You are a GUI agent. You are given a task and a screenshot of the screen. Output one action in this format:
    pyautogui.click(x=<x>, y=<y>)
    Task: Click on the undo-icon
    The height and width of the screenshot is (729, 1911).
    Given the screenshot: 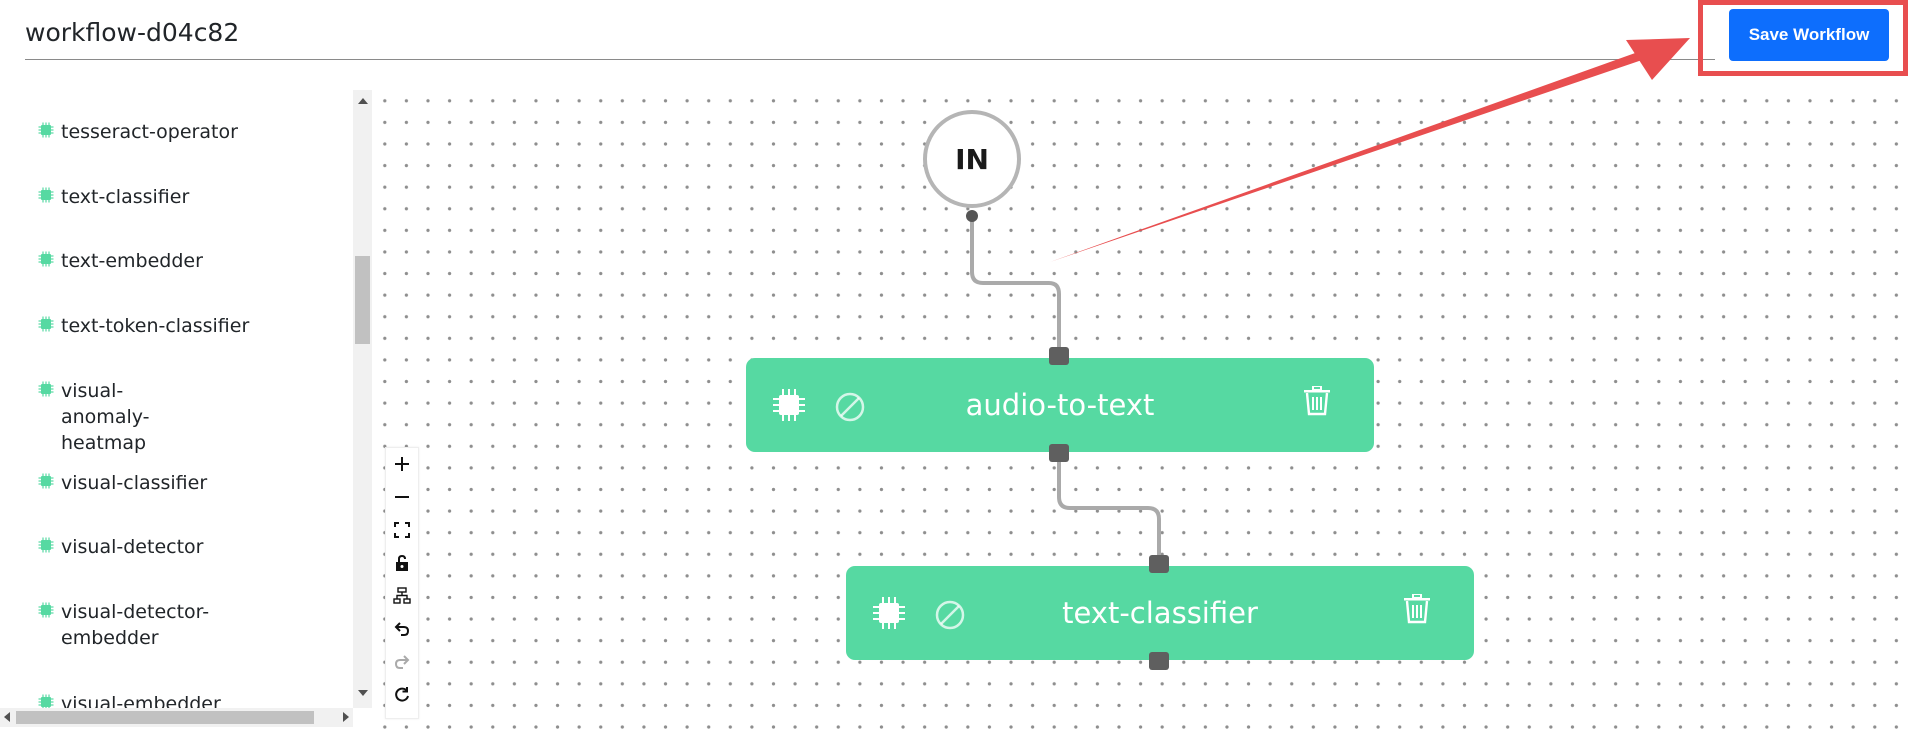 What is the action you would take?
    pyautogui.click(x=402, y=629)
    